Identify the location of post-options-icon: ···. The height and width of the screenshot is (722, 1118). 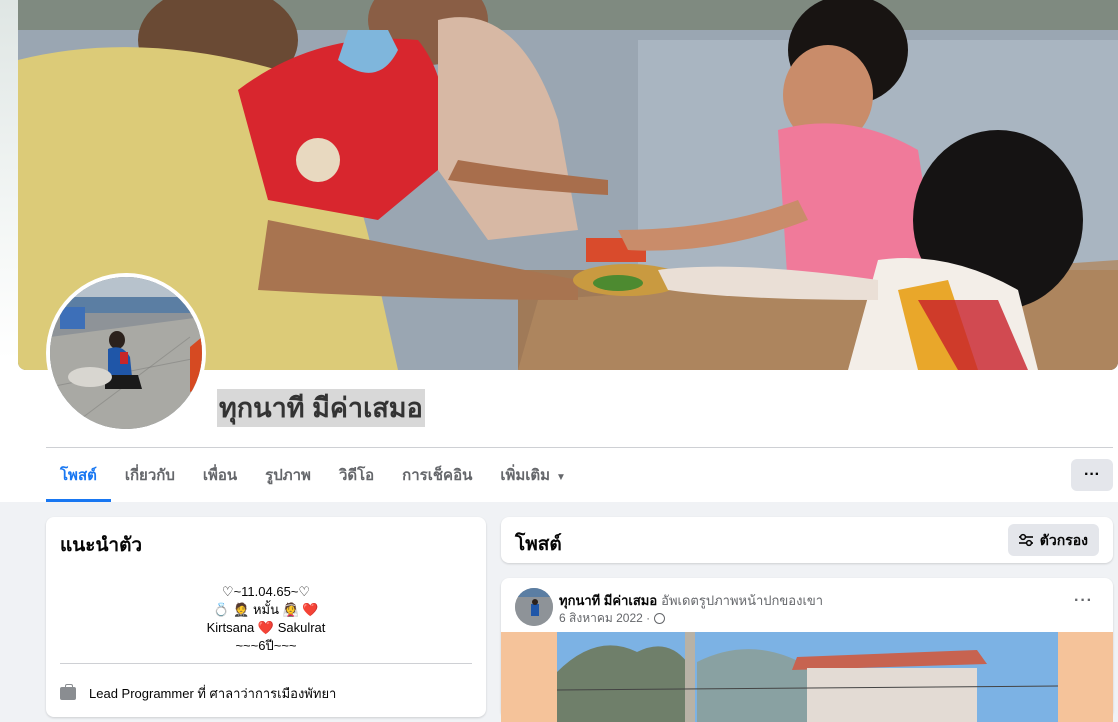
(1083, 601).